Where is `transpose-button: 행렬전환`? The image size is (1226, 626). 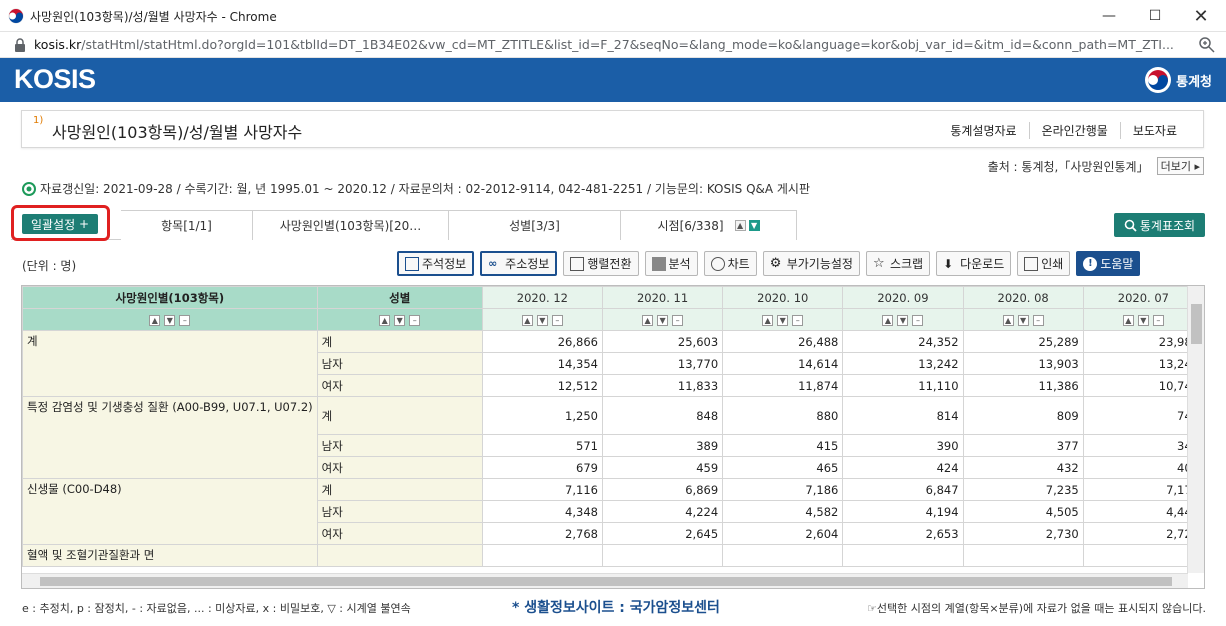
transpose-button: 행렬전환 is located at coordinates (601, 263).